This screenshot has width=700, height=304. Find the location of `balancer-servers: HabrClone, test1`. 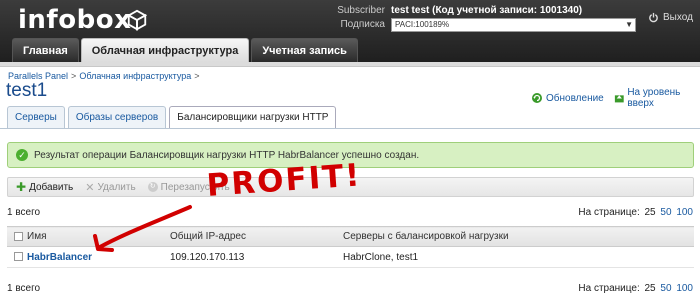

balancer-servers: HabrClone, test1 is located at coordinates (518, 257).